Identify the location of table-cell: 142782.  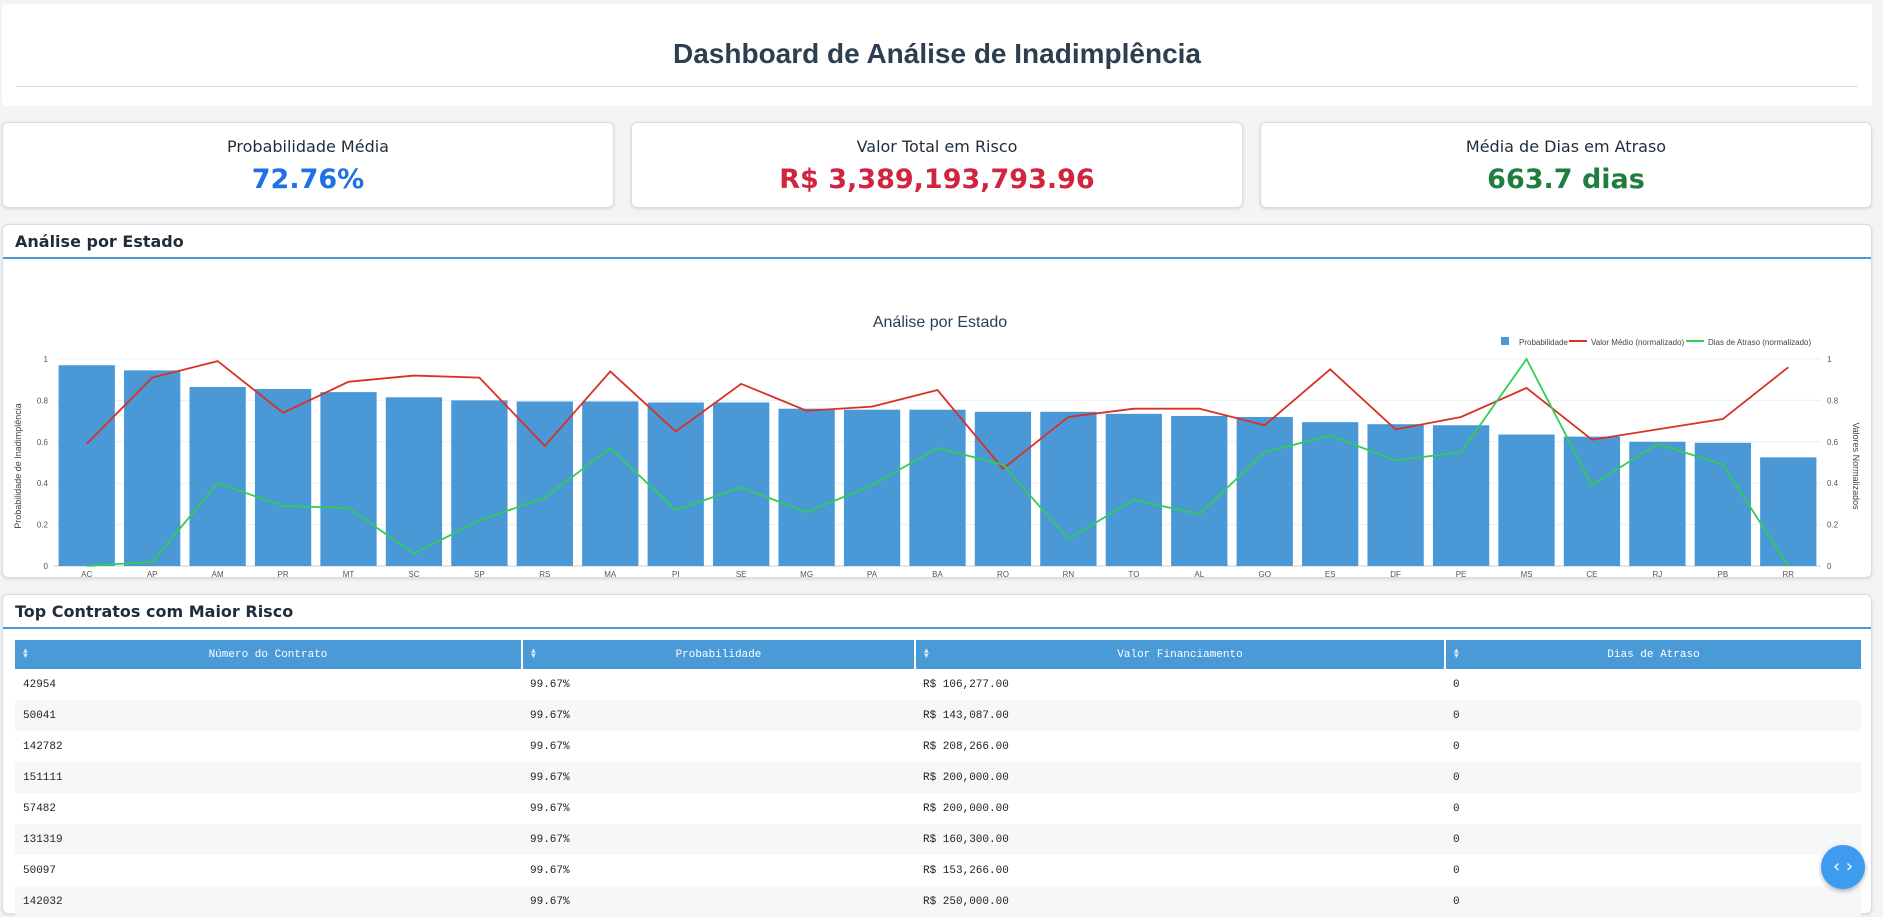
(268, 746).